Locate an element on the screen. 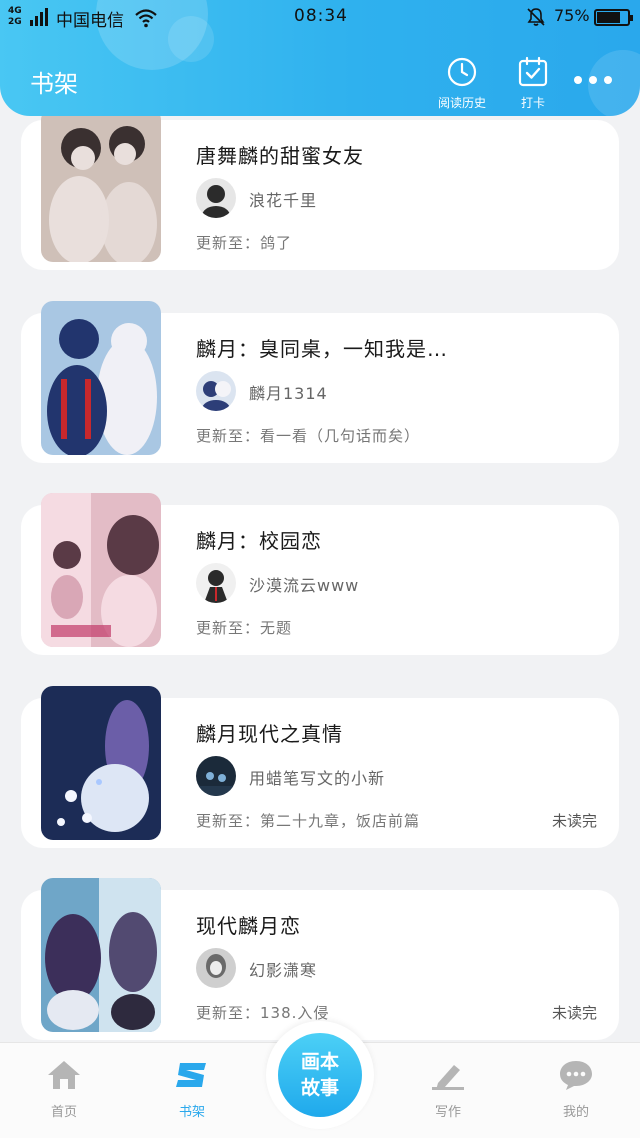  clock-icon is located at coordinates (462, 72).